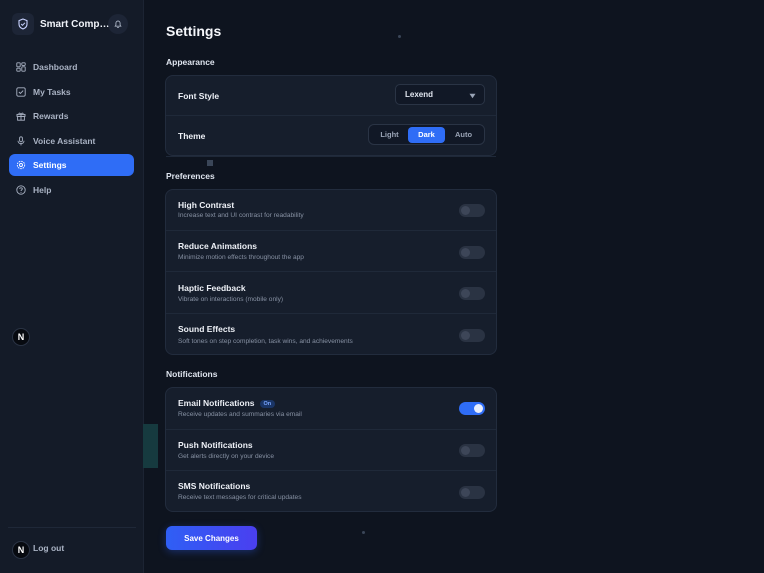 The image size is (764, 573). I want to click on sidebar-item-label: Rewards, so click(51, 116).